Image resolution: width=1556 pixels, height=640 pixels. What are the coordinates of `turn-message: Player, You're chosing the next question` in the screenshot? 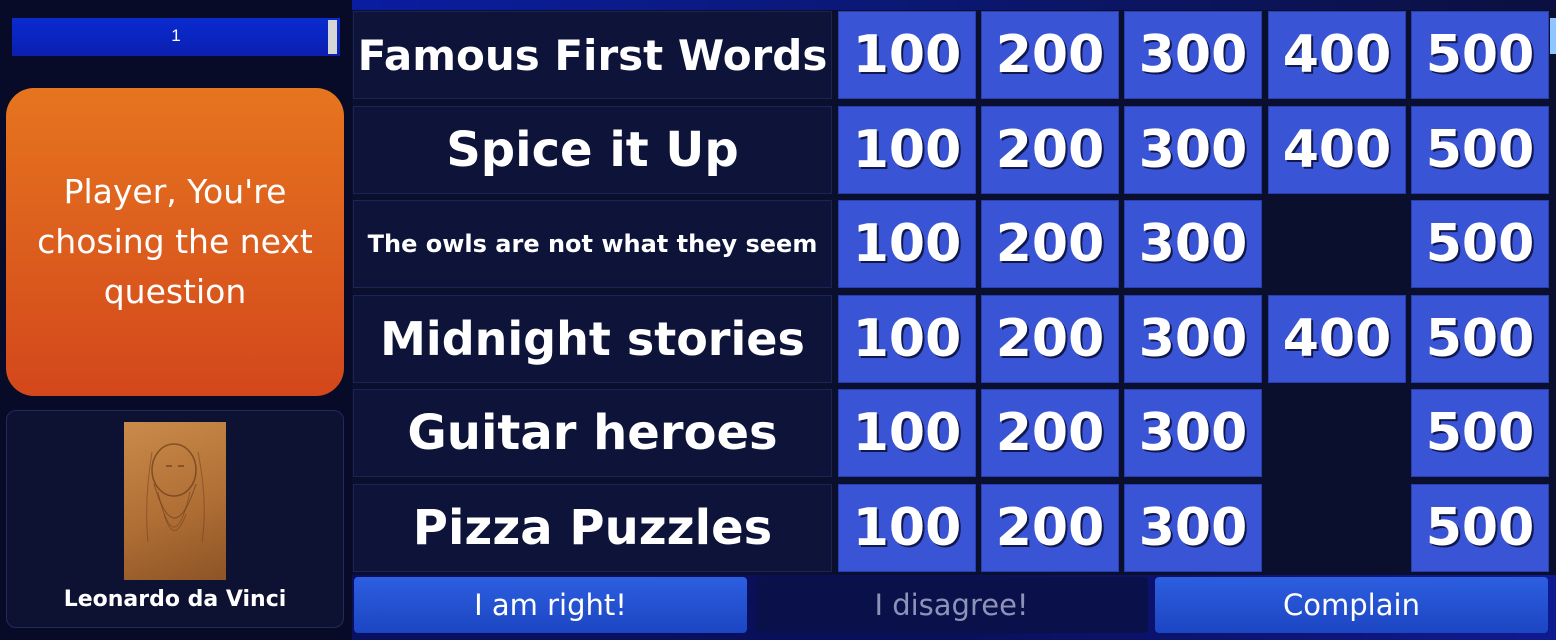 It's located at (175, 241).